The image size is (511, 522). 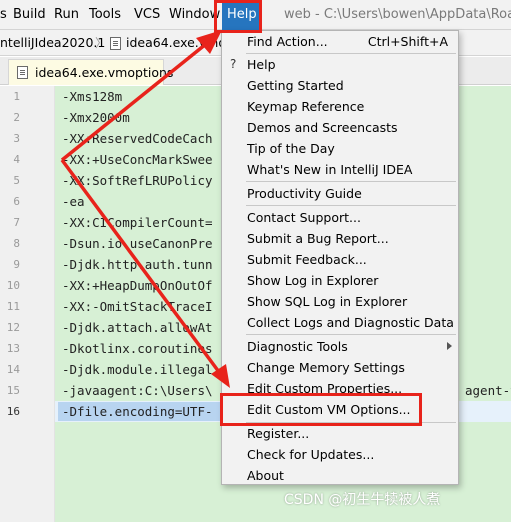 What do you see at coordinates (13, 285) in the screenshot?
I see `line-number: 10` at bounding box center [13, 285].